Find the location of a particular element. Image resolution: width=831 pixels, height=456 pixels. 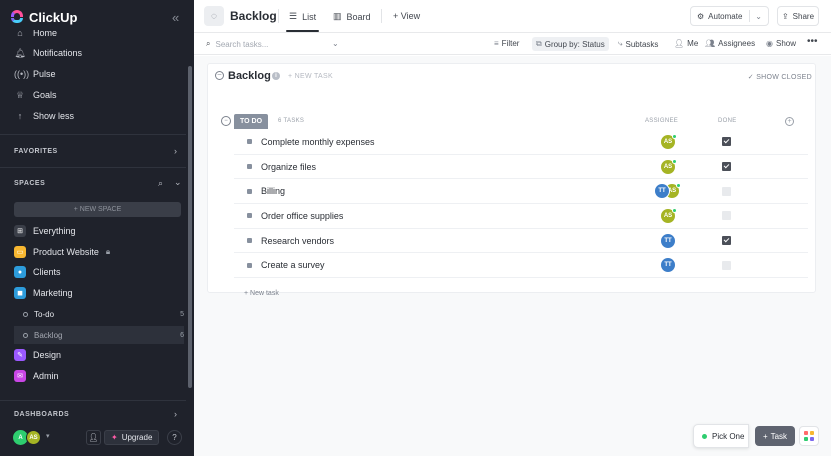

me-button: 👤︎ Me is located at coordinates (686, 43).